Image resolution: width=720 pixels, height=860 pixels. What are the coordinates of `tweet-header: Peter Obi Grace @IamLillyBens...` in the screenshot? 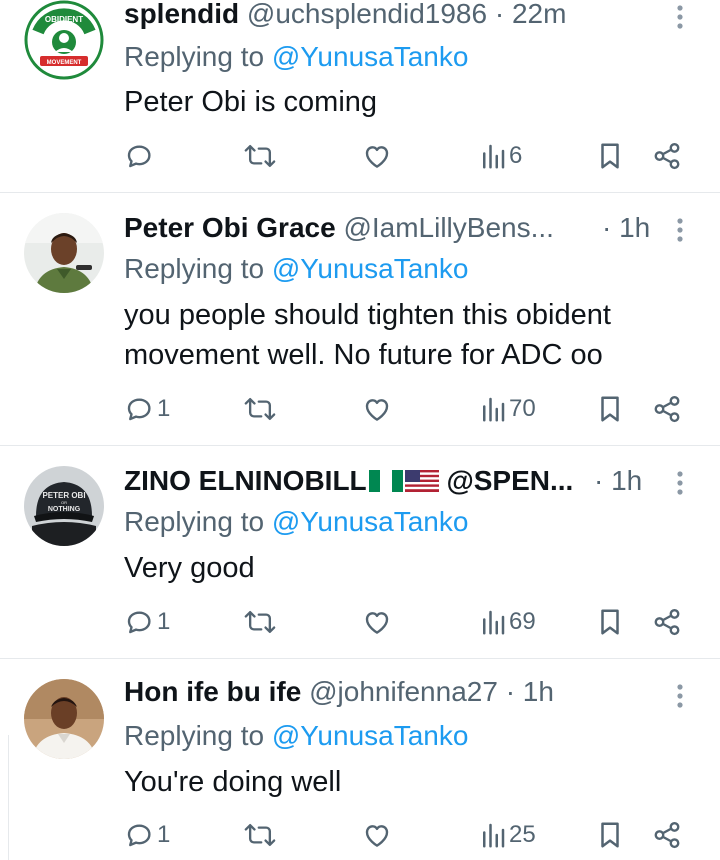 It's located at (339, 228).